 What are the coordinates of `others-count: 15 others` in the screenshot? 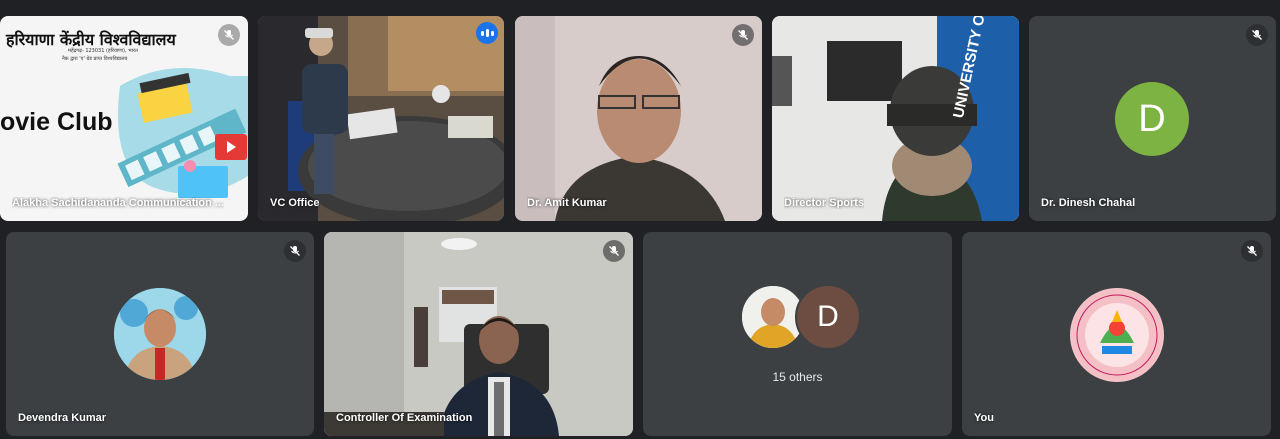 It's located at (797, 377).